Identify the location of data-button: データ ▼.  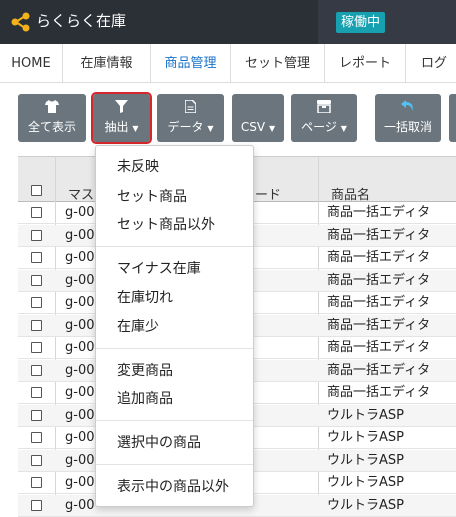
(190, 118).